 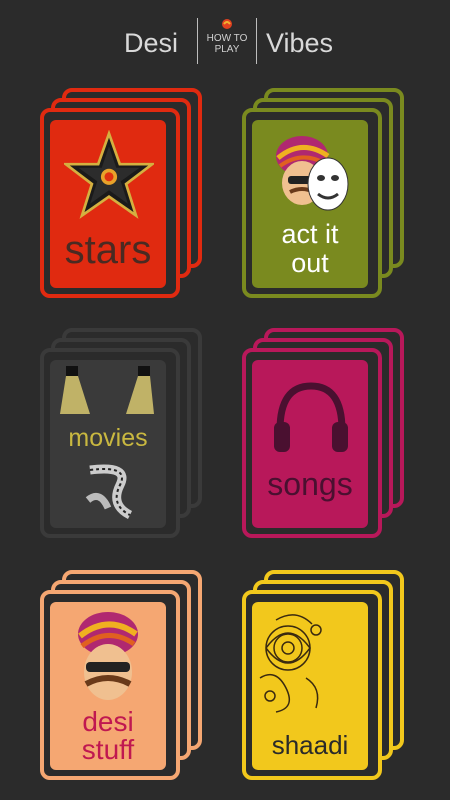 I want to click on card-face: desi stuff, so click(x=108, y=686).